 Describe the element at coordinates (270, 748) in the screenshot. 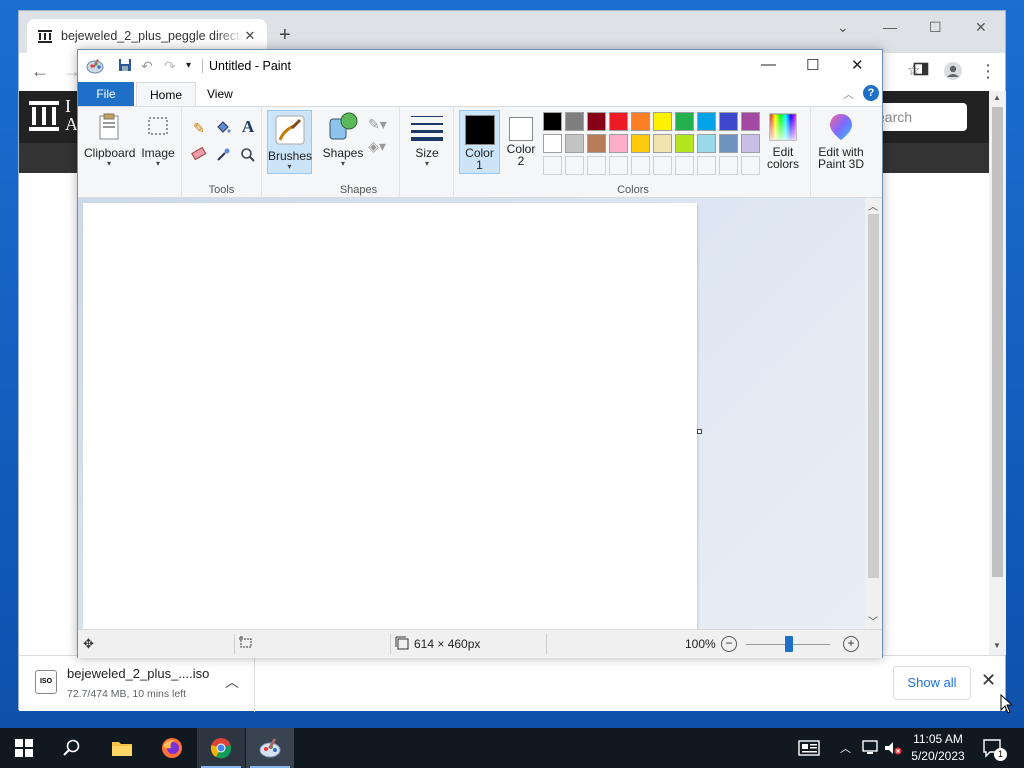

I see `paint-taskbar-button` at that location.